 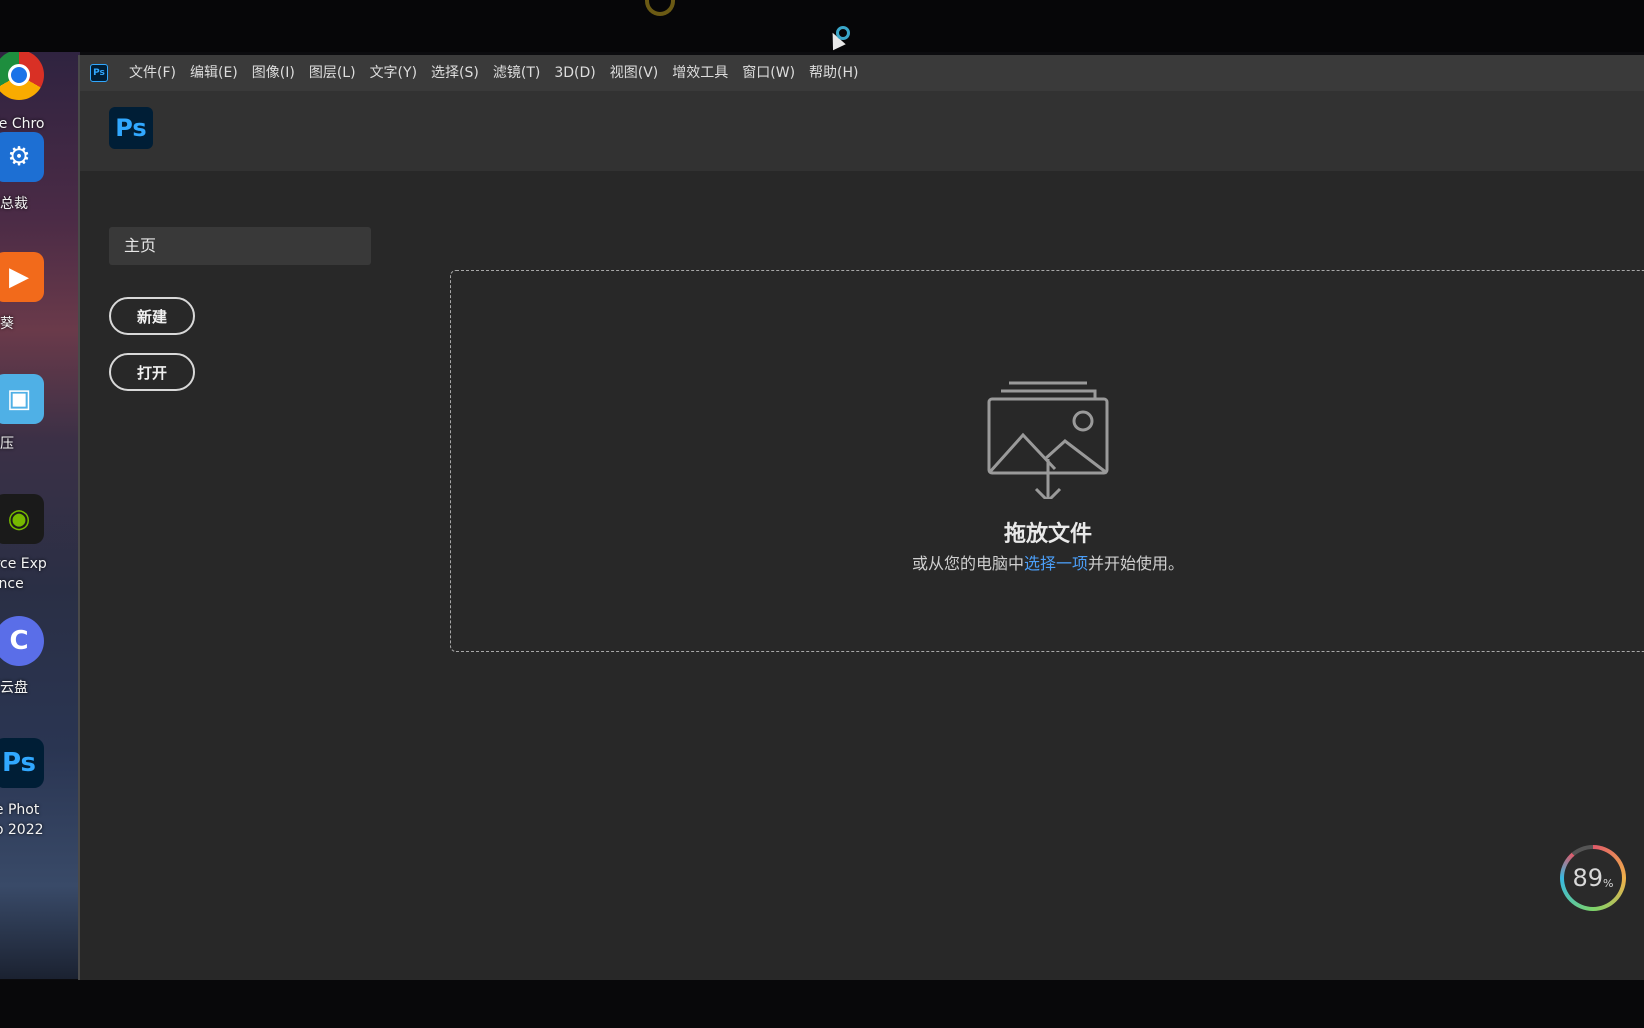 I want to click on meter-unit: %, so click(x=1608, y=883).